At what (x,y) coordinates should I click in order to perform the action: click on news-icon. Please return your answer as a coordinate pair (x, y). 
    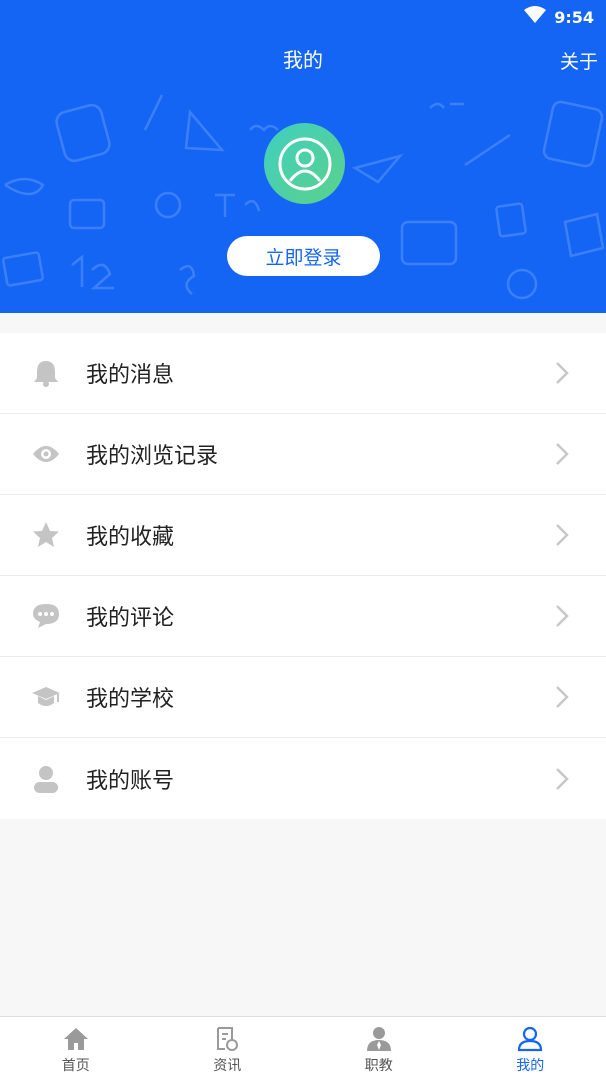
    Looking at the image, I should click on (227, 1039).